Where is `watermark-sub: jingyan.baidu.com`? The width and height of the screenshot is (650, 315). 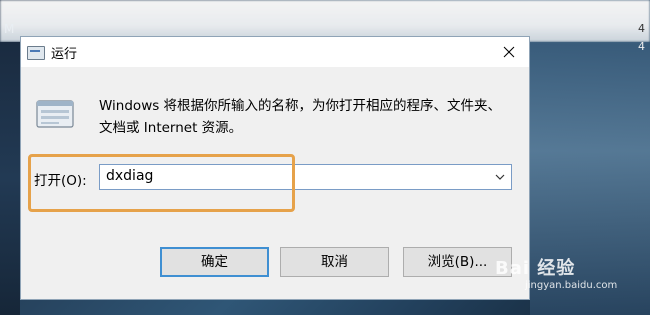 watermark-sub: jingyan.baidu.com is located at coordinates (571, 285).